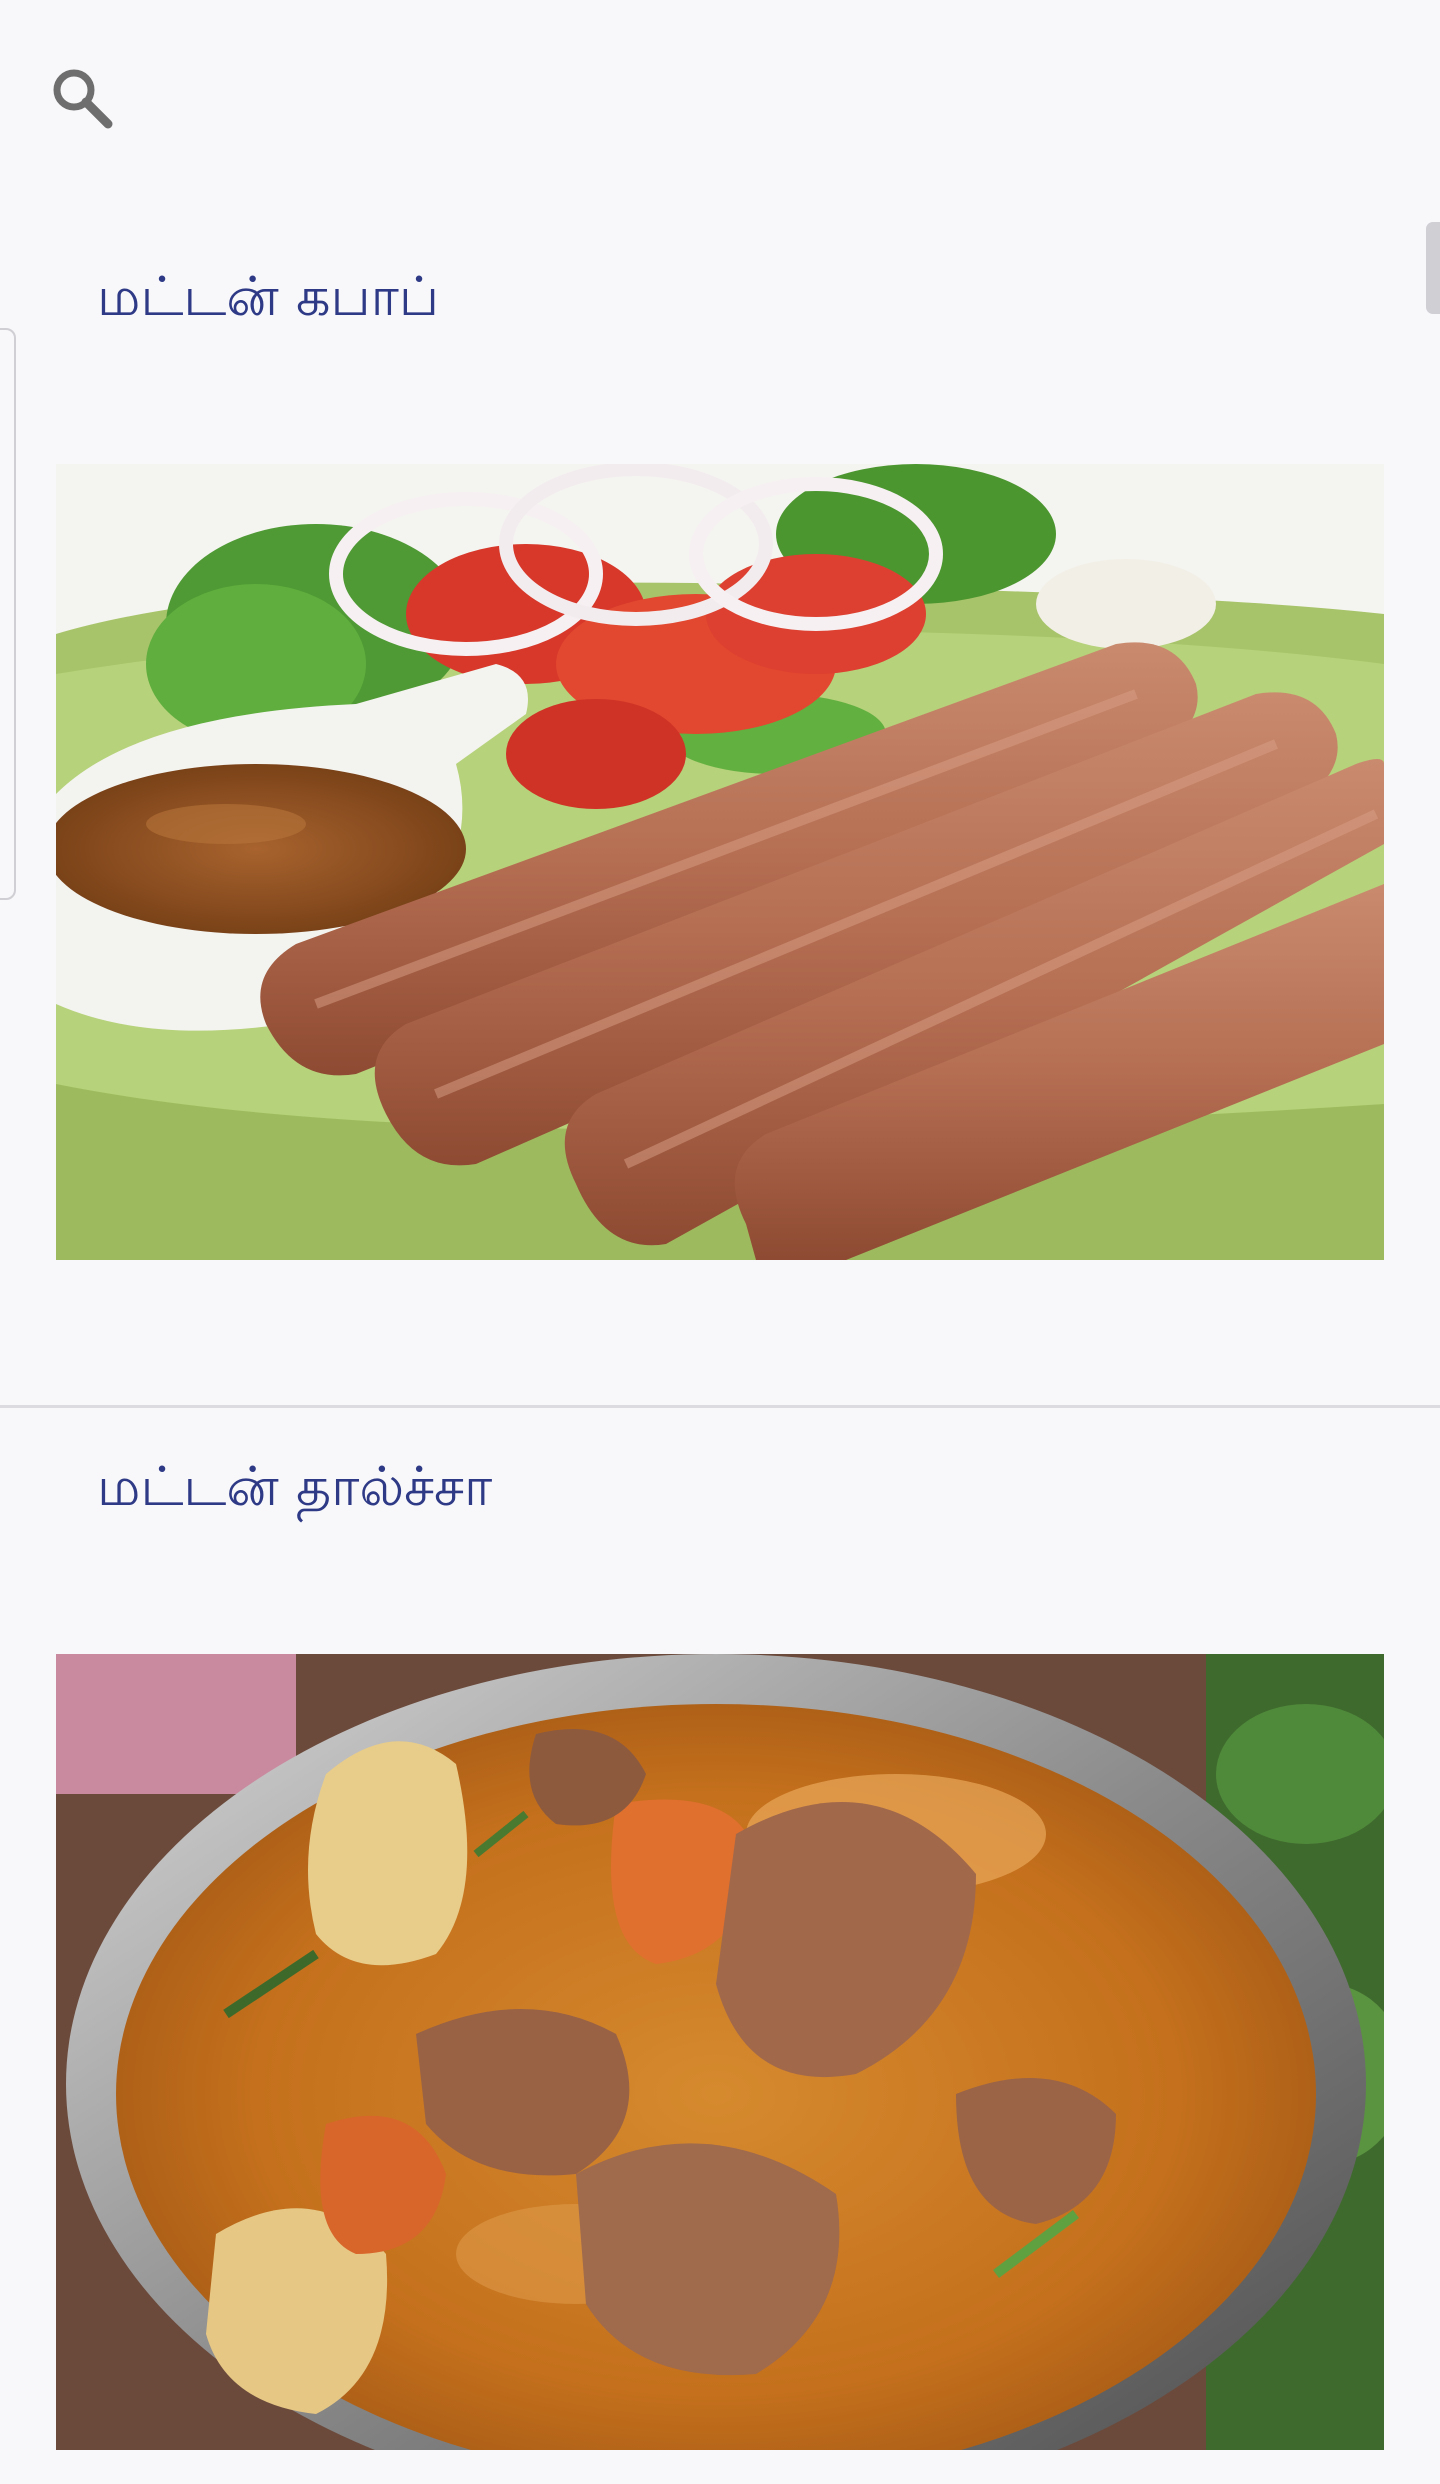 This screenshot has width=1440, height=2484. What do you see at coordinates (268, 297) in the screenshot?
I see `recipe-title: மட்டன் கபாப்` at bounding box center [268, 297].